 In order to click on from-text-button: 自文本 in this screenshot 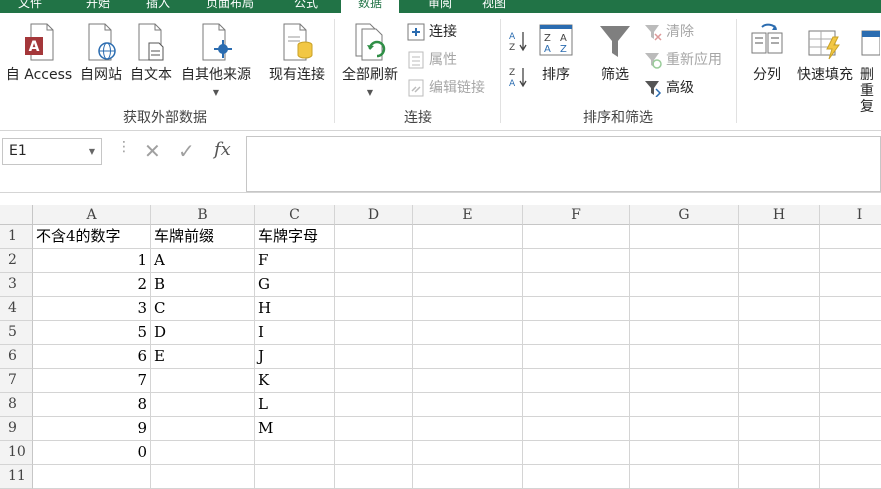, I will do `click(151, 53)`.